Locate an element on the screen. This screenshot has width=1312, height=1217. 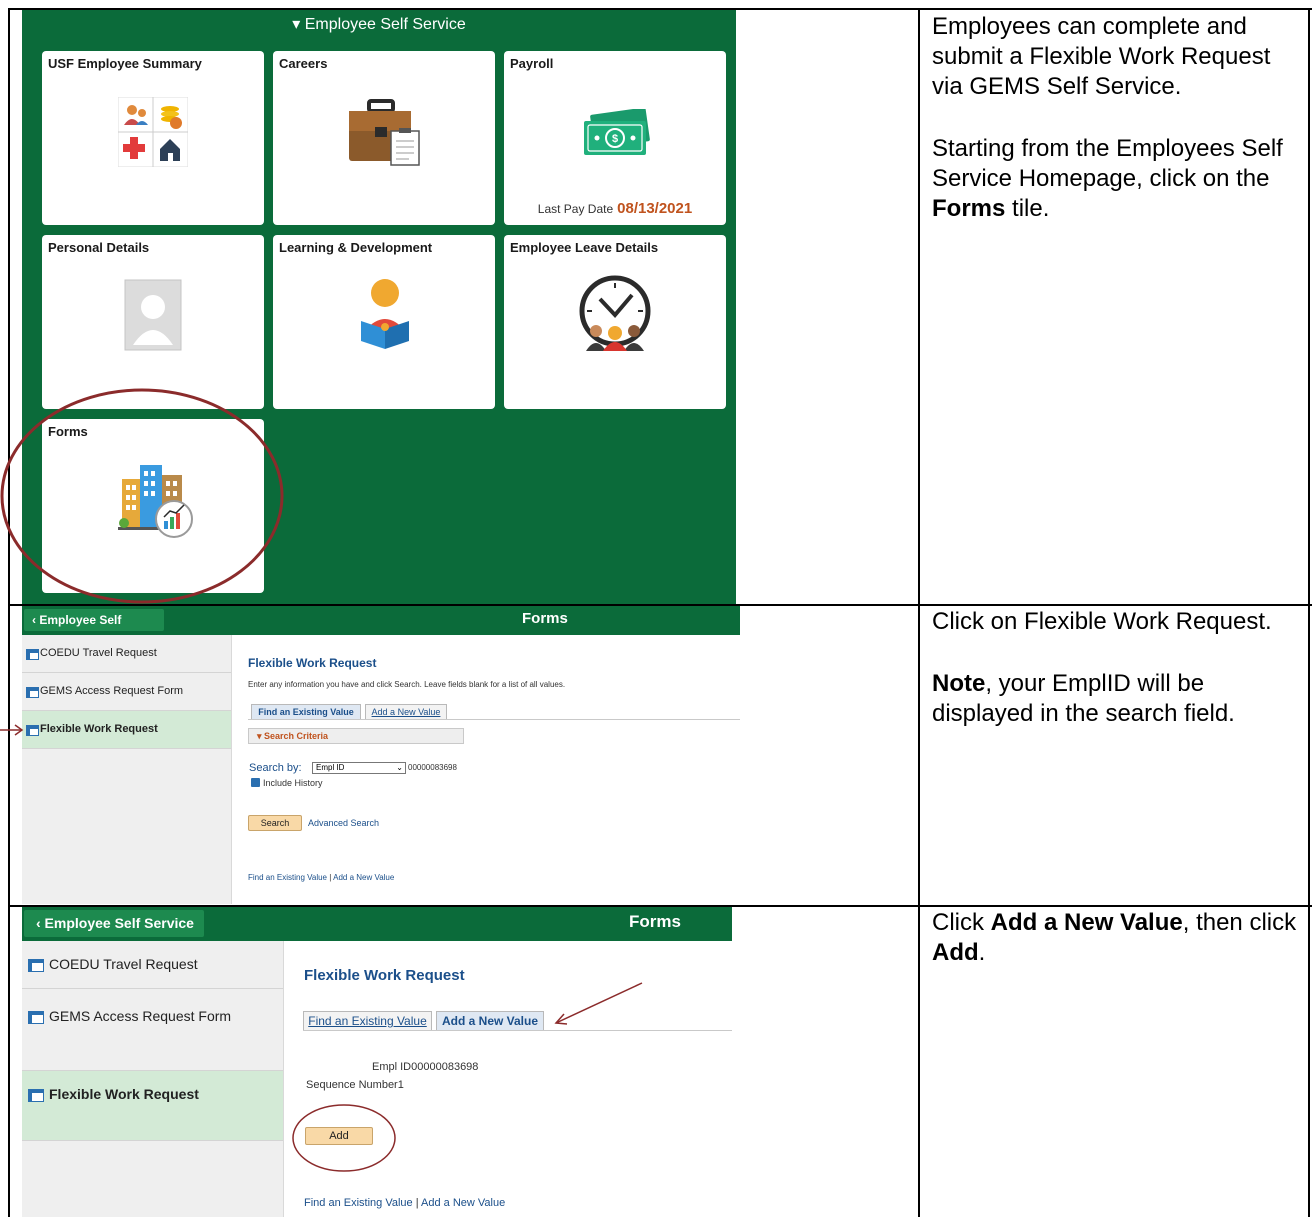
tile-learning-development: Learning & Development is located at coordinates (384, 322).